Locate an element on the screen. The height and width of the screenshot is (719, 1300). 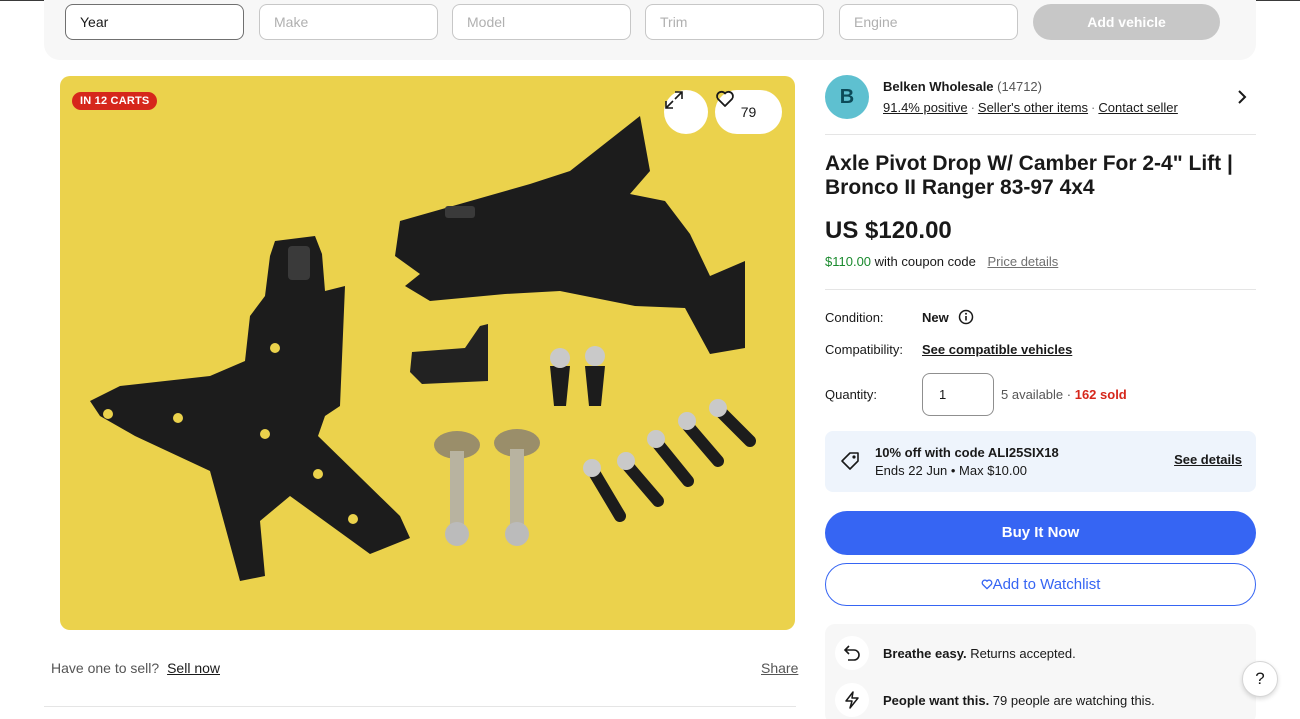
quantity-label: Quantity: is located at coordinates (851, 394).